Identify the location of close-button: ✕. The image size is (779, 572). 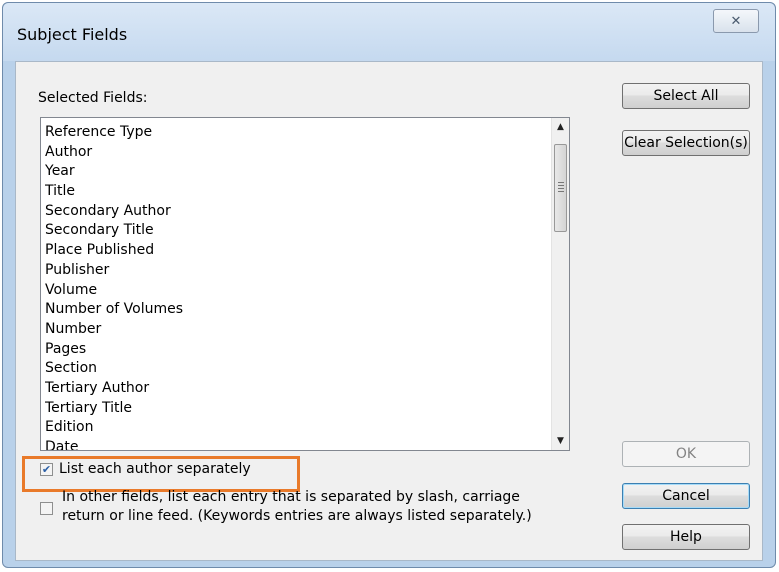
(736, 21).